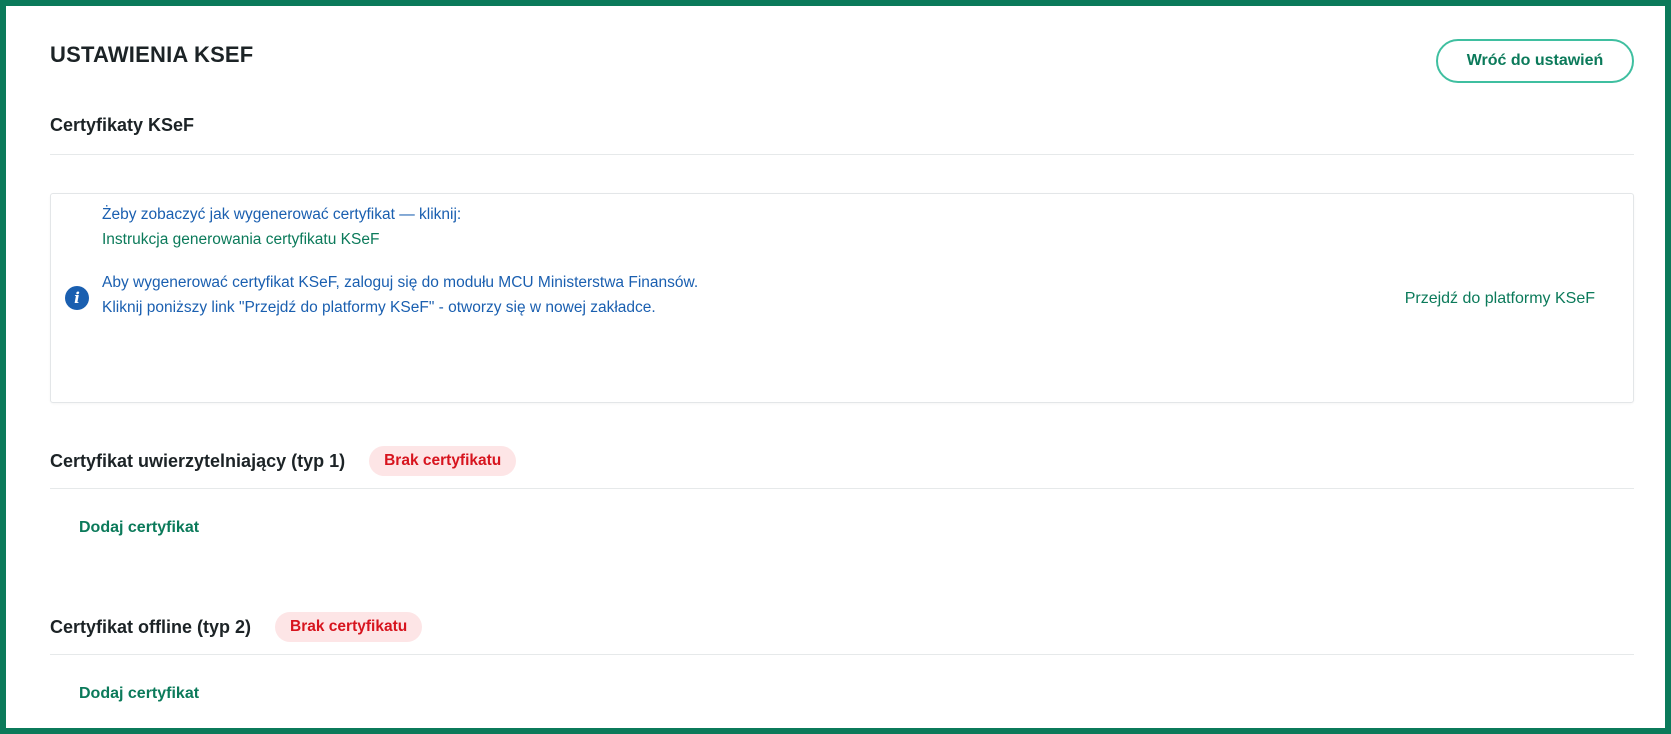 This screenshot has height=734, width=1671. Describe the element at coordinates (77, 298) in the screenshot. I see `info-icon: i` at that location.